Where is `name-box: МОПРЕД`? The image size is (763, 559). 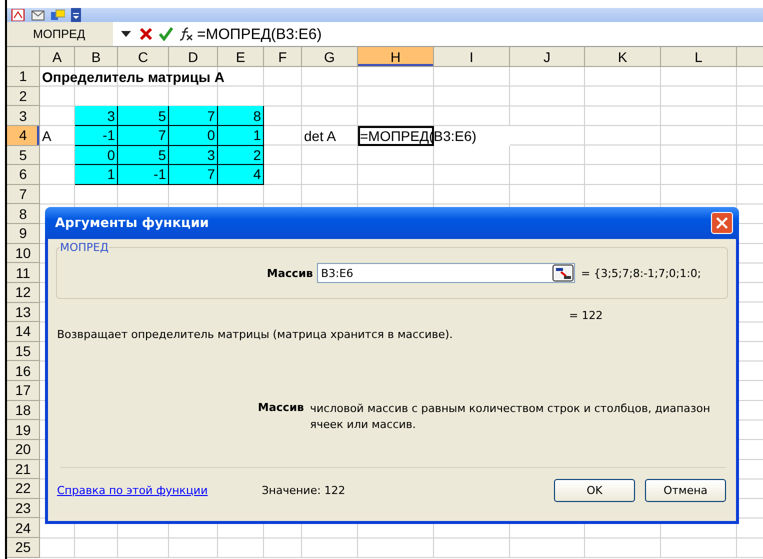
name-box: МОПРЕД is located at coordinates (60, 34).